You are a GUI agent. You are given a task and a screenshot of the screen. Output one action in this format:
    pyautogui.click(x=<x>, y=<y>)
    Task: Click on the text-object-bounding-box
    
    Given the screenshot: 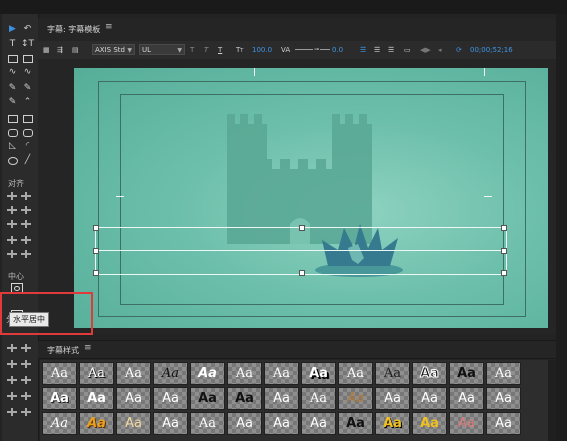 What is the action you would take?
    pyautogui.click(x=300, y=250)
    